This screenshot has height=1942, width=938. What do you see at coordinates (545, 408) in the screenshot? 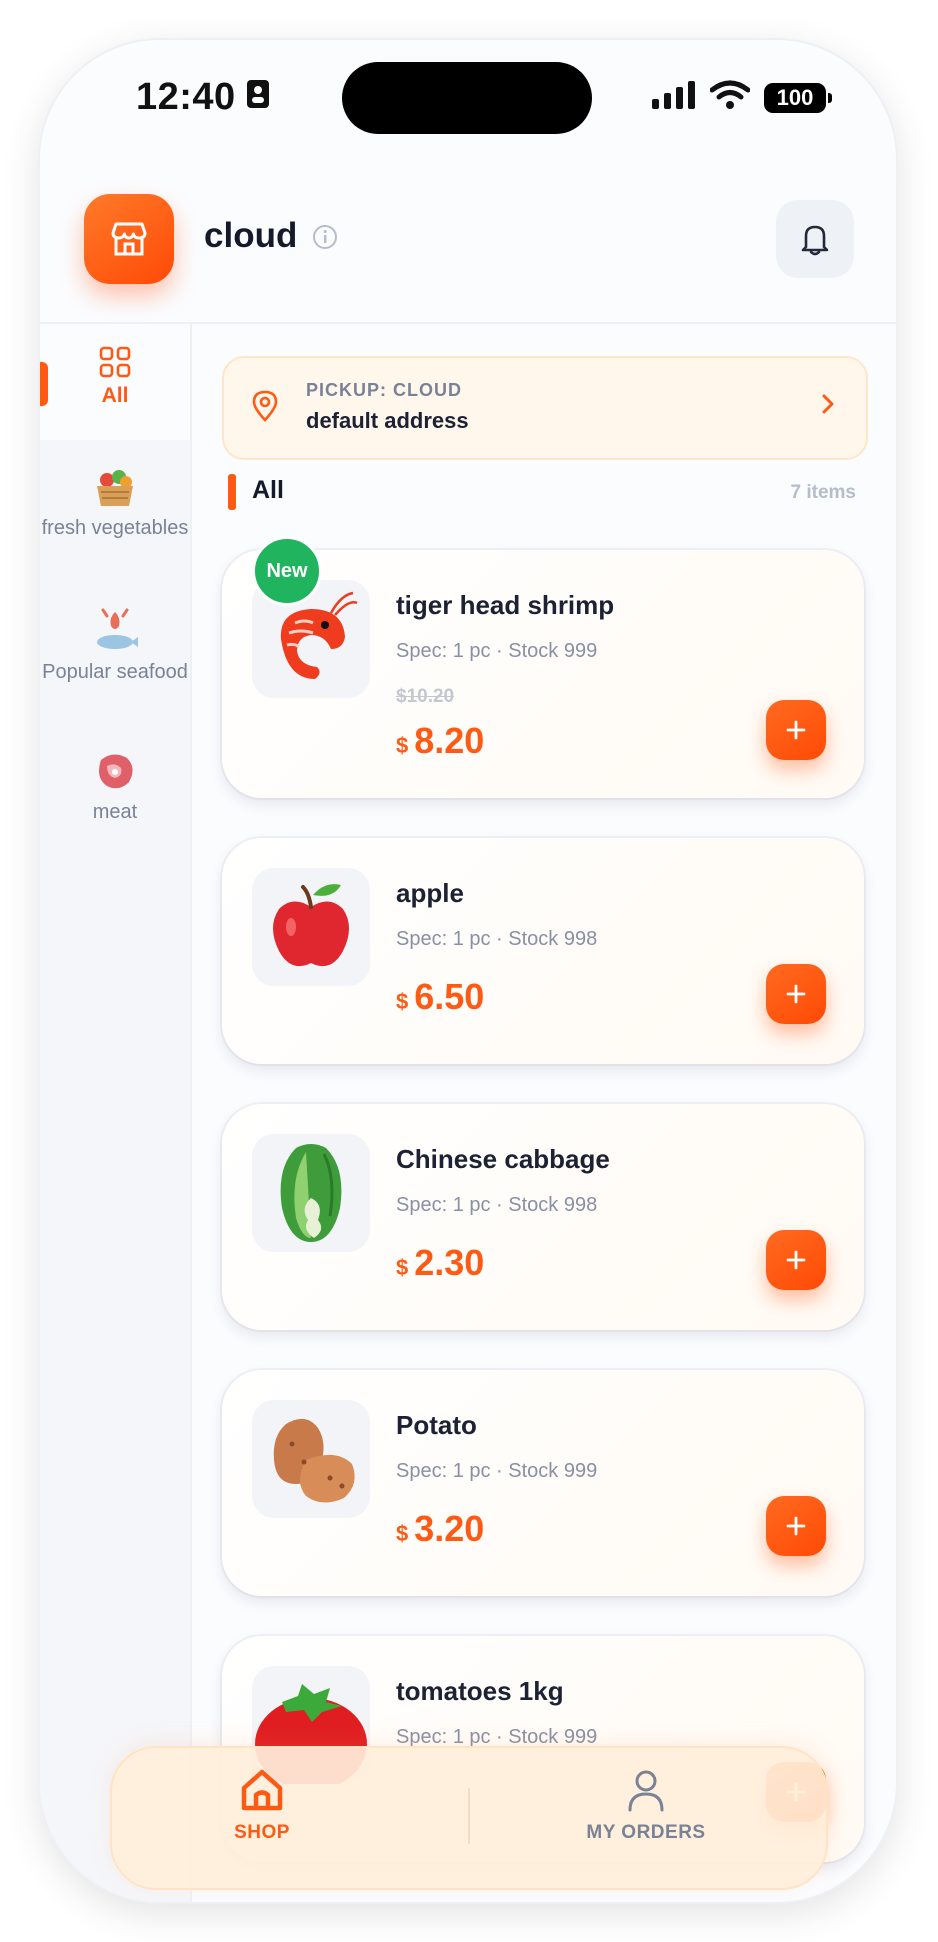
I see `pickup-banner: PICKUP: CLOUD default address` at bounding box center [545, 408].